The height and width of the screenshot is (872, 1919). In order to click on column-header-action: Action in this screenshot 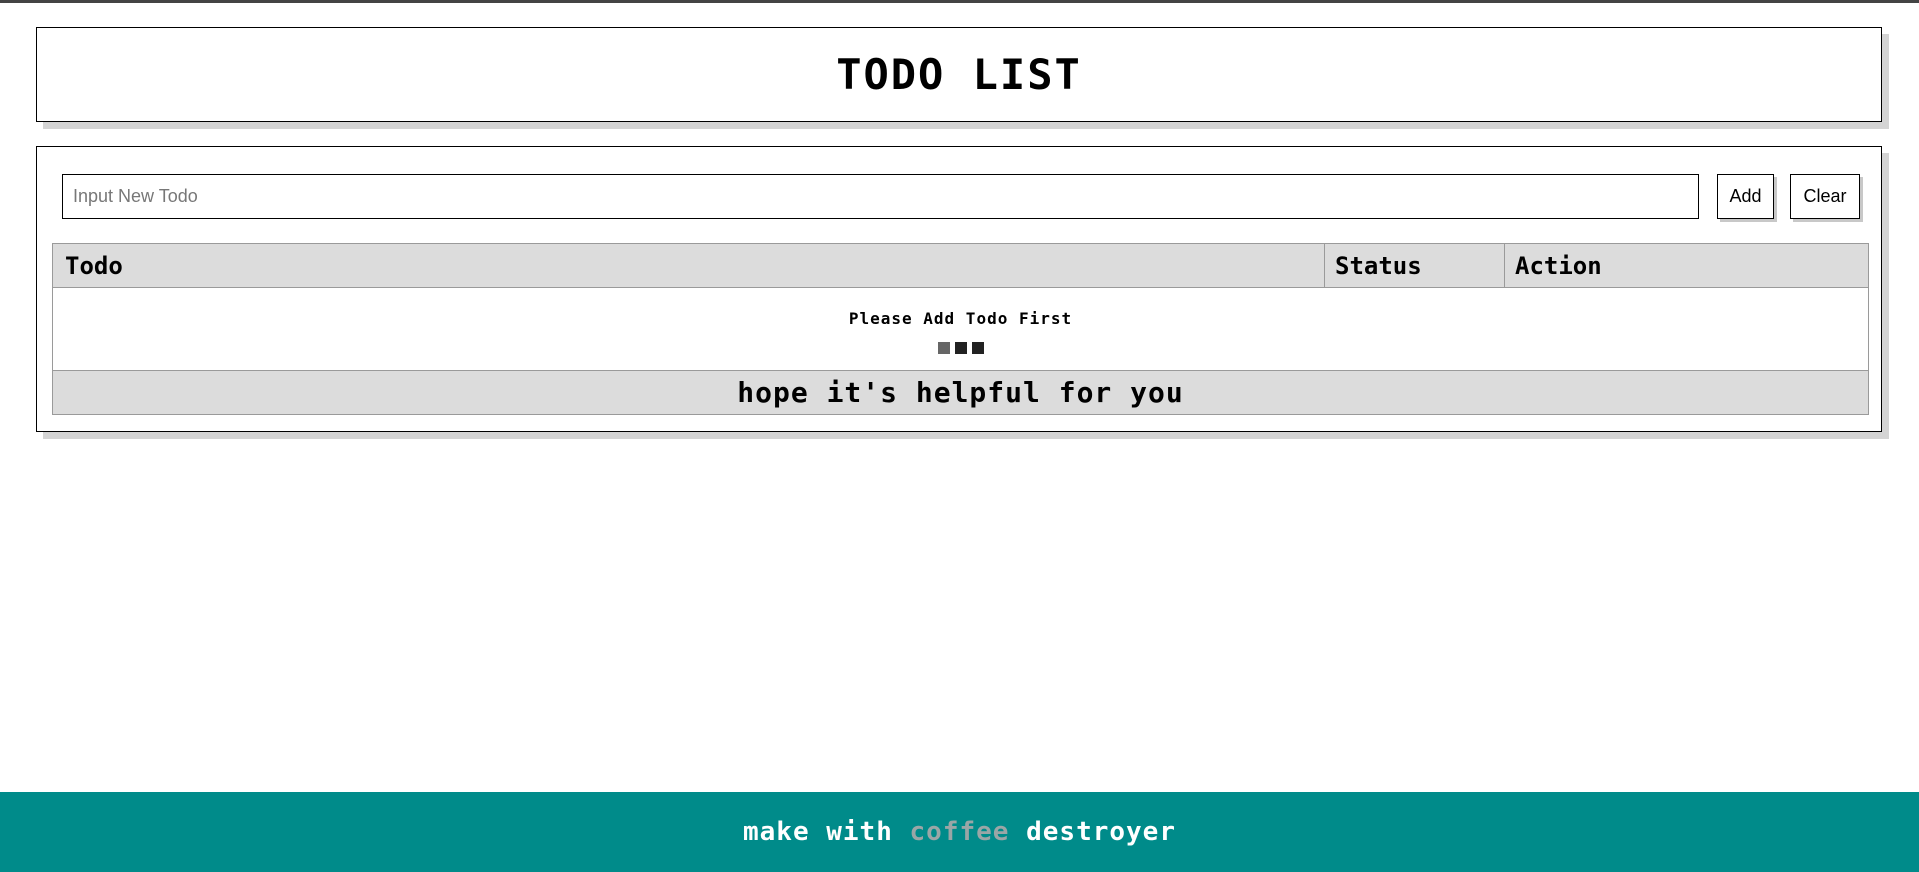, I will do `click(1686, 265)`.